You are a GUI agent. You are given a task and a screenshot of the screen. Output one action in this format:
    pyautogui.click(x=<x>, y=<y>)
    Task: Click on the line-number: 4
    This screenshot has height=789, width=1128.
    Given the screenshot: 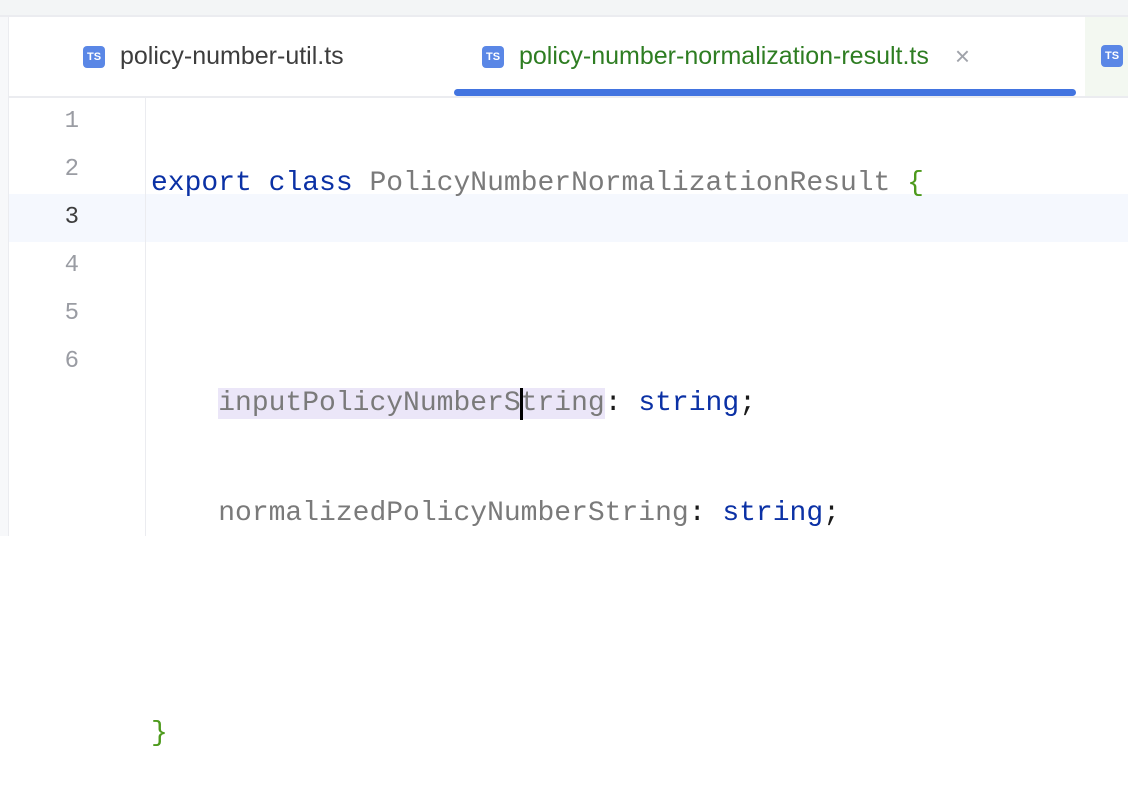 What is the action you would take?
    pyautogui.click(x=71, y=265)
    